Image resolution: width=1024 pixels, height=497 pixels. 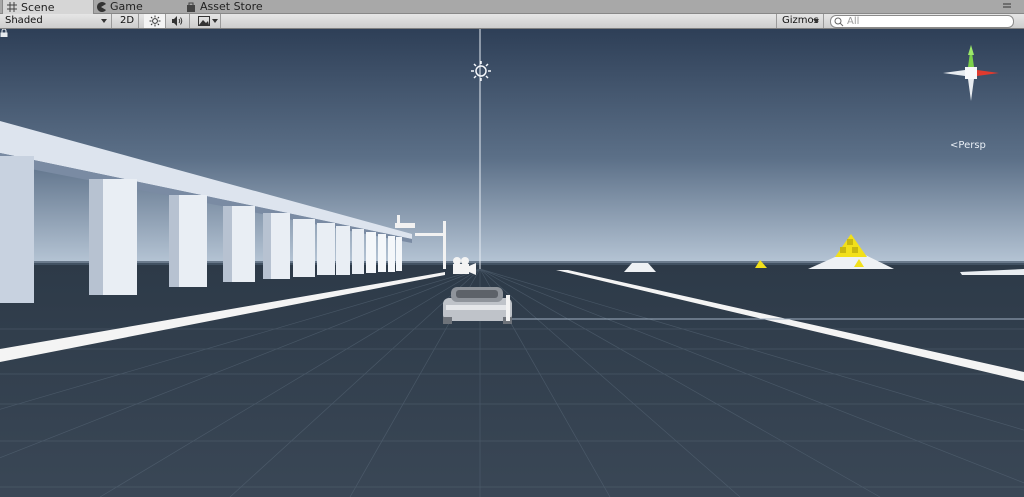 What do you see at coordinates (4, 33) in the screenshot?
I see `lock-icon` at bounding box center [4, 33].